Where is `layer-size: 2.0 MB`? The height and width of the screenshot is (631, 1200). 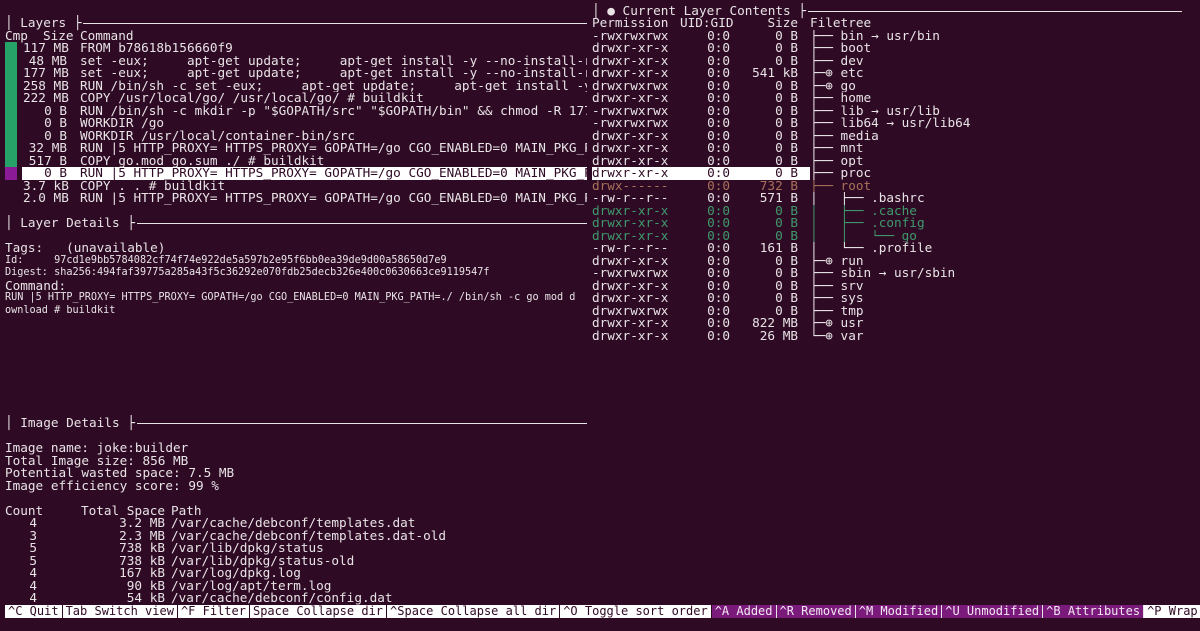 layer-size: 2.0 MB is located at coordinates (46, 198).